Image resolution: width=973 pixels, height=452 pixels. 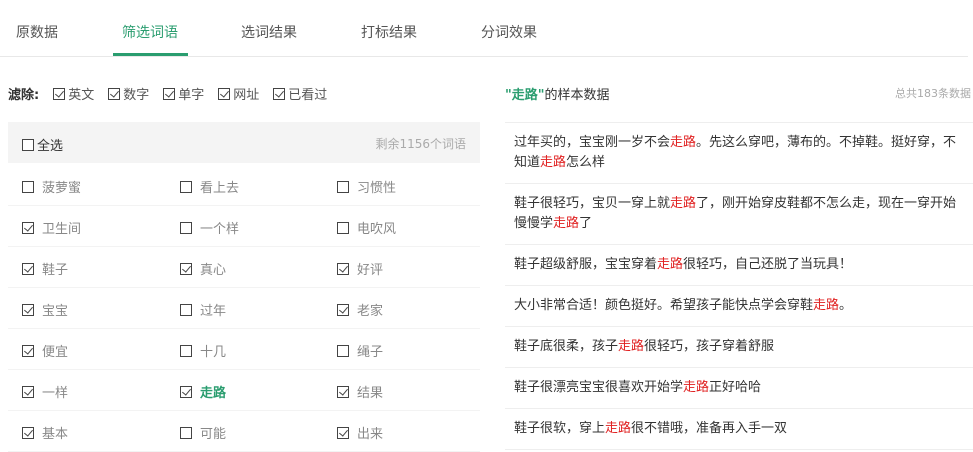 I want to click on tab-4: 分词效果, so click(x=509, y=32).